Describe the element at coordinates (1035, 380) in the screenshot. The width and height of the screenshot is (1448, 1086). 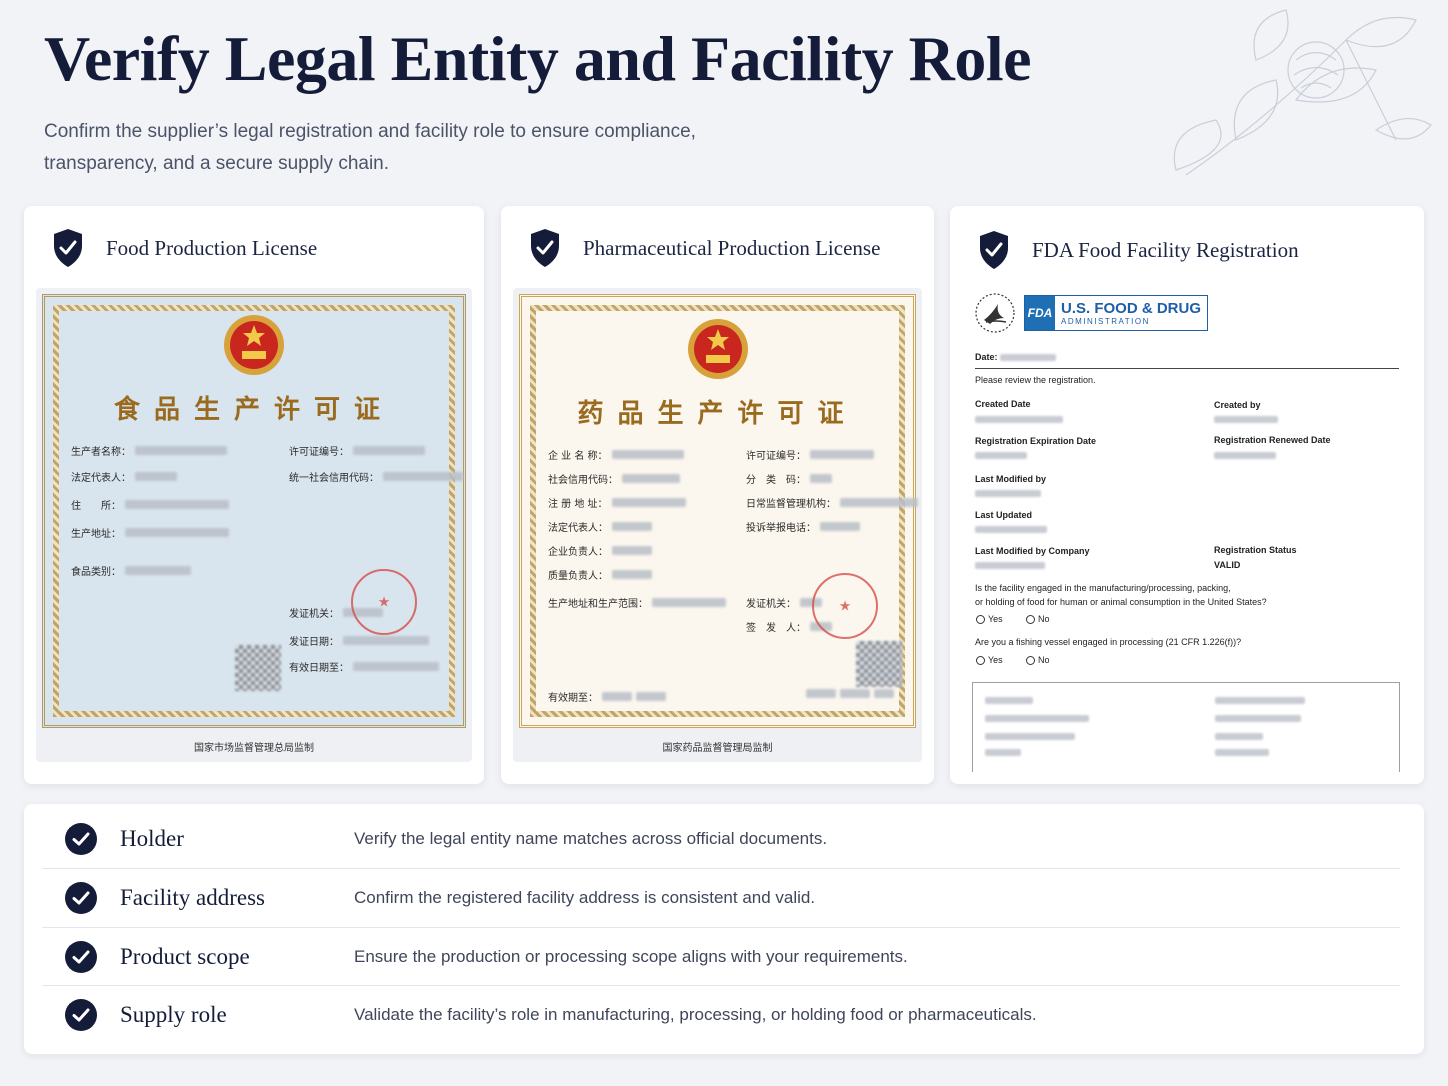
I see `review-note: Please review the registration.` at that location.